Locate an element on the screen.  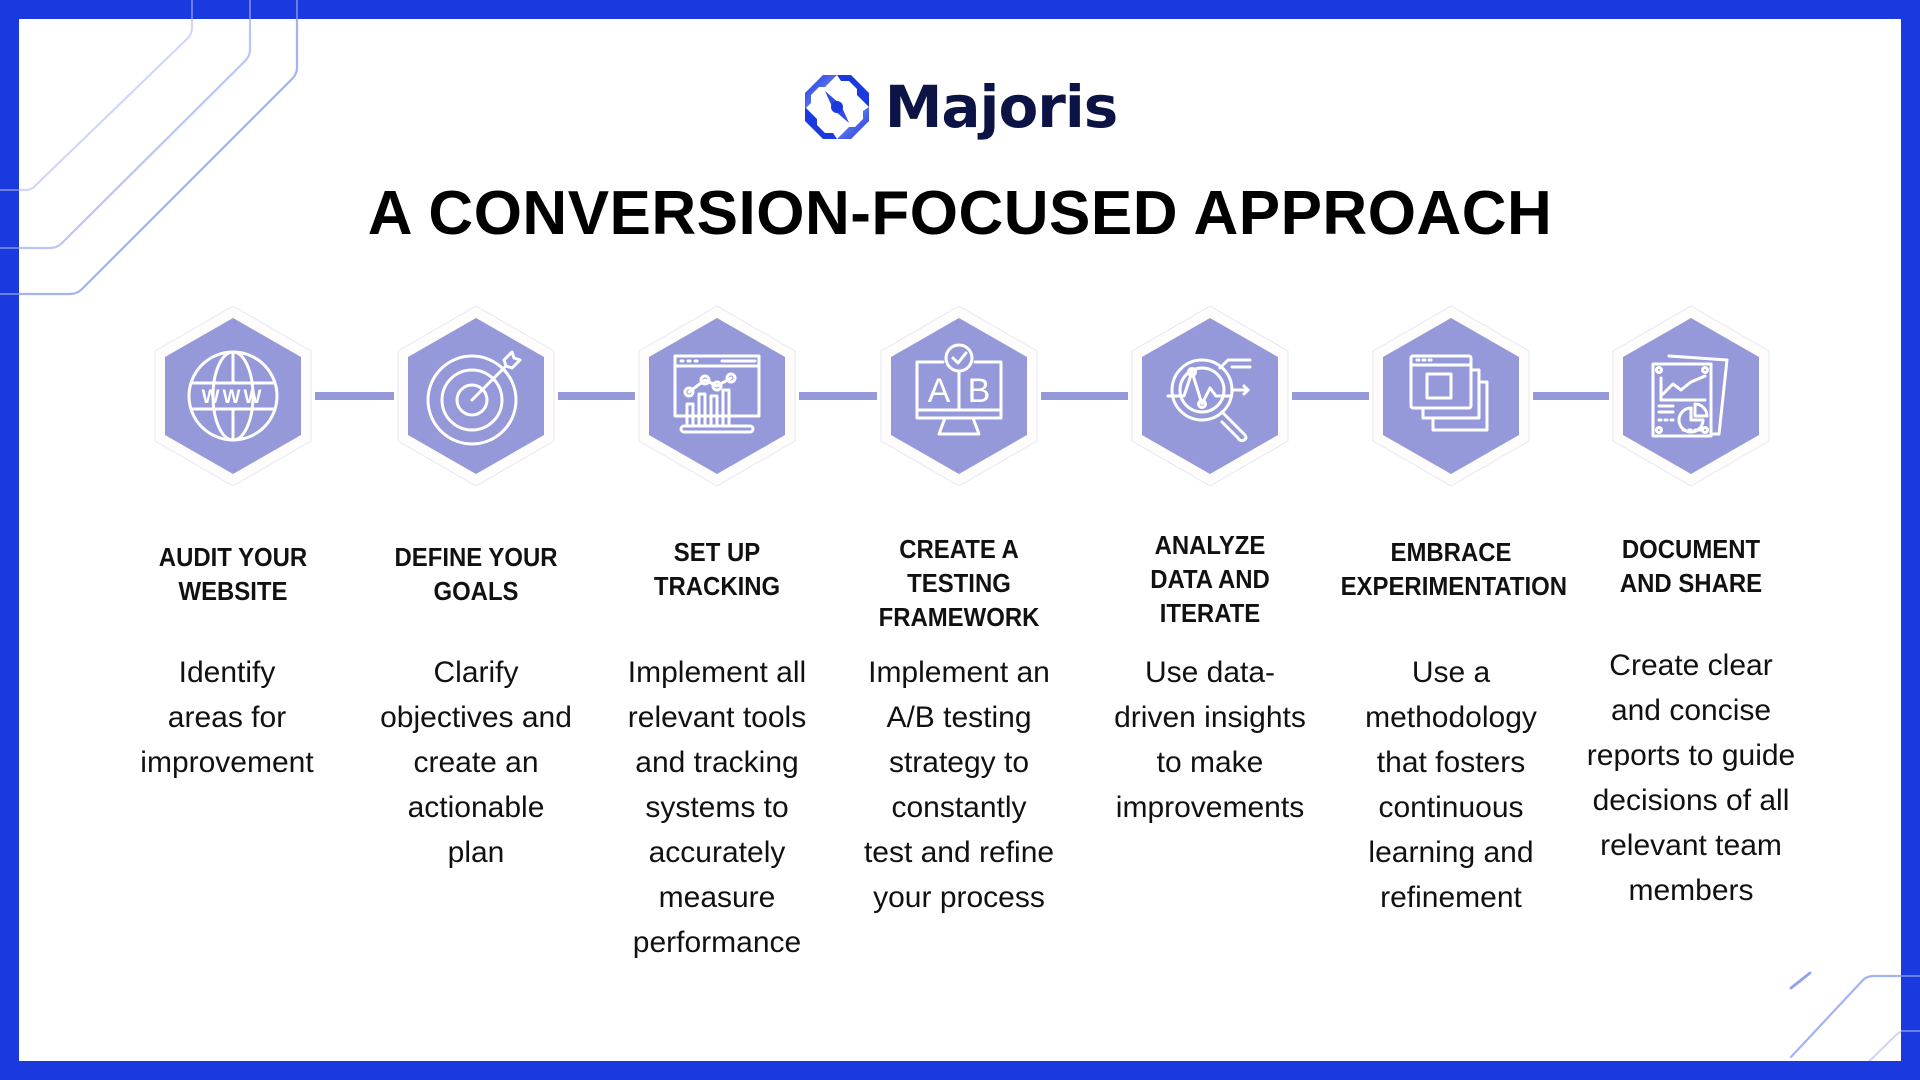
step-description-line: reports to guide is located at coordinates (1691, 755).